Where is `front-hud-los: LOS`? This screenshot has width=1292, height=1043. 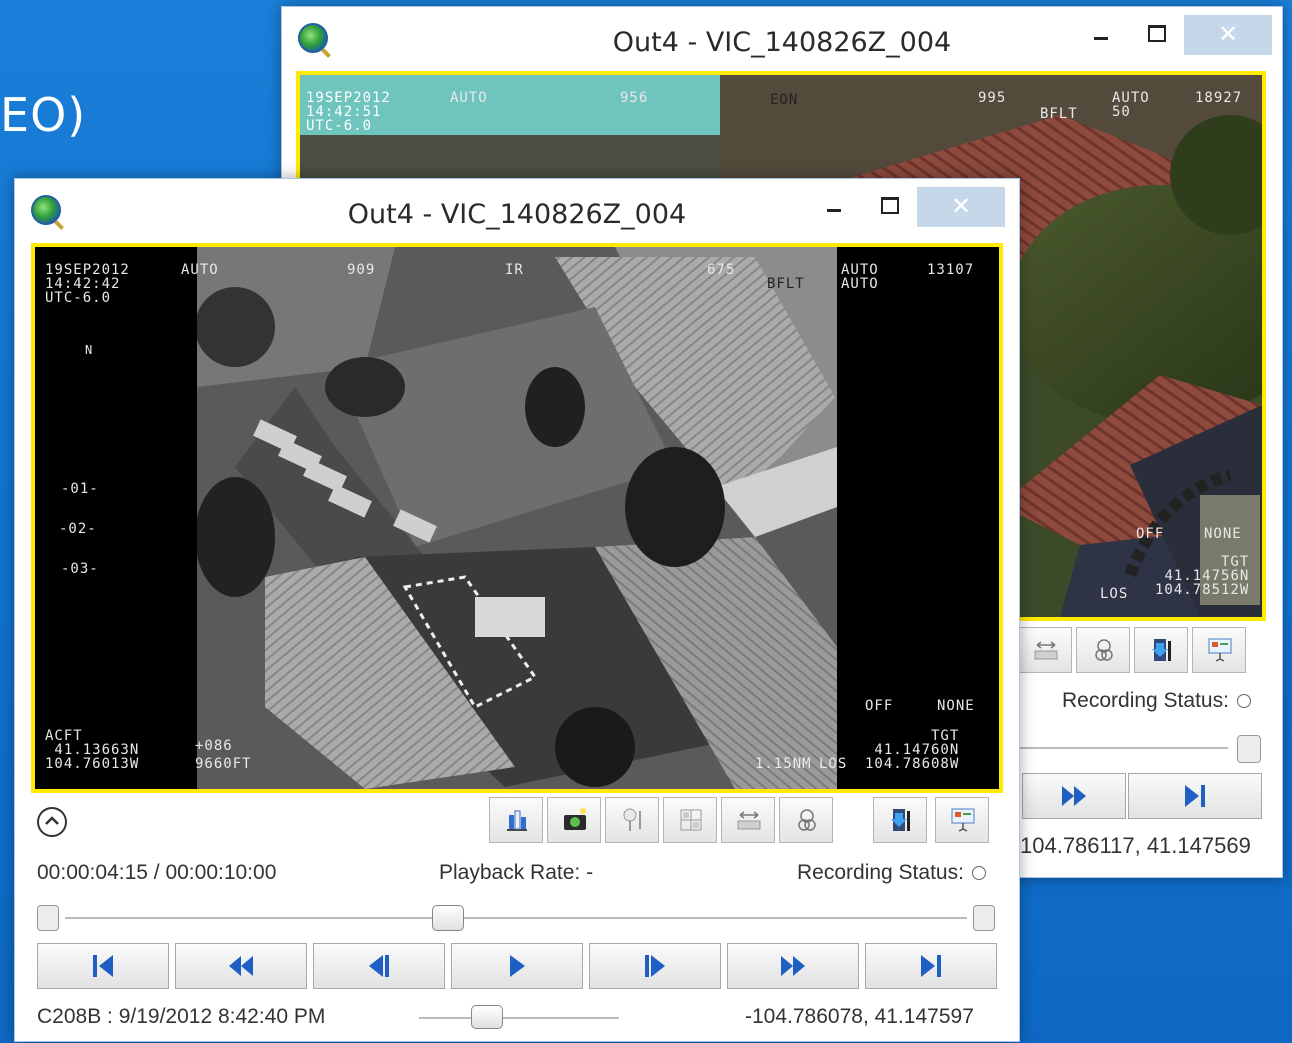
front-hud-los: LOS is located at coordinates (833, 764).